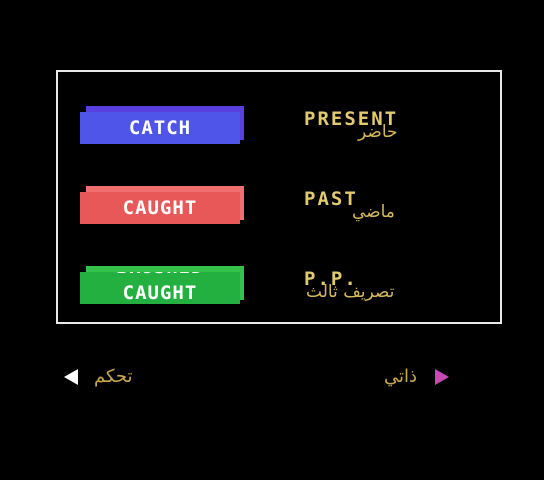 The image size is (544, 480). Describe the element at coordinates (373, 212) in the screenshot. I see `past-arabic-label: ماضي` at that location.